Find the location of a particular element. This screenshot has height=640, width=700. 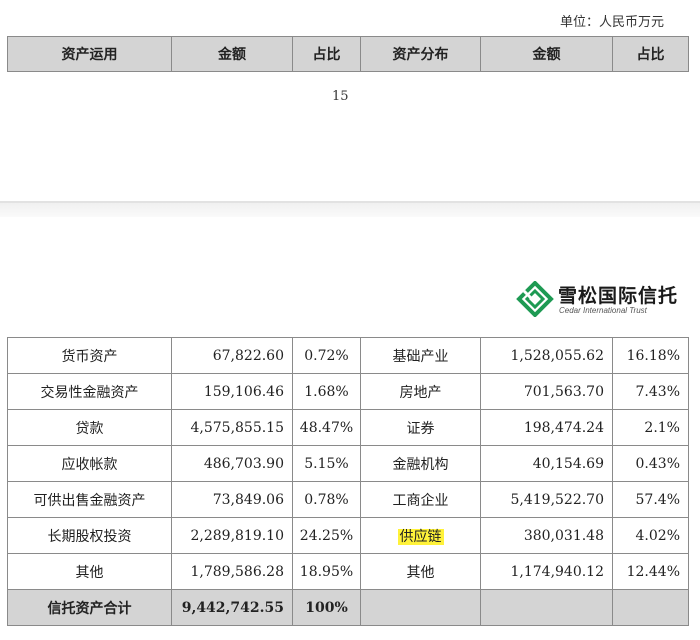

asset-distribution-cell: 证券 is located at coordinates (420, 427).